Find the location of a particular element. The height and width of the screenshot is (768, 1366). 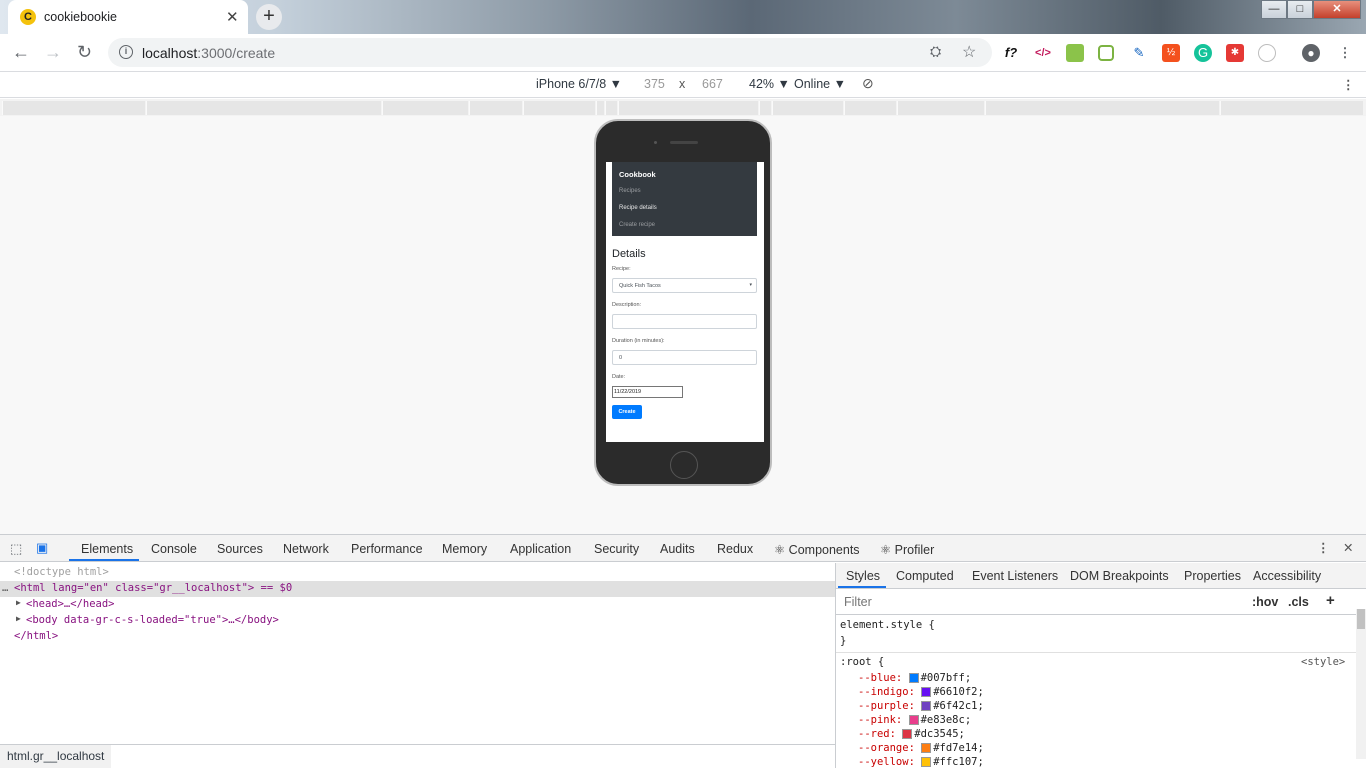

new-style-rule-button: + is located at coordinates (1330, 600).